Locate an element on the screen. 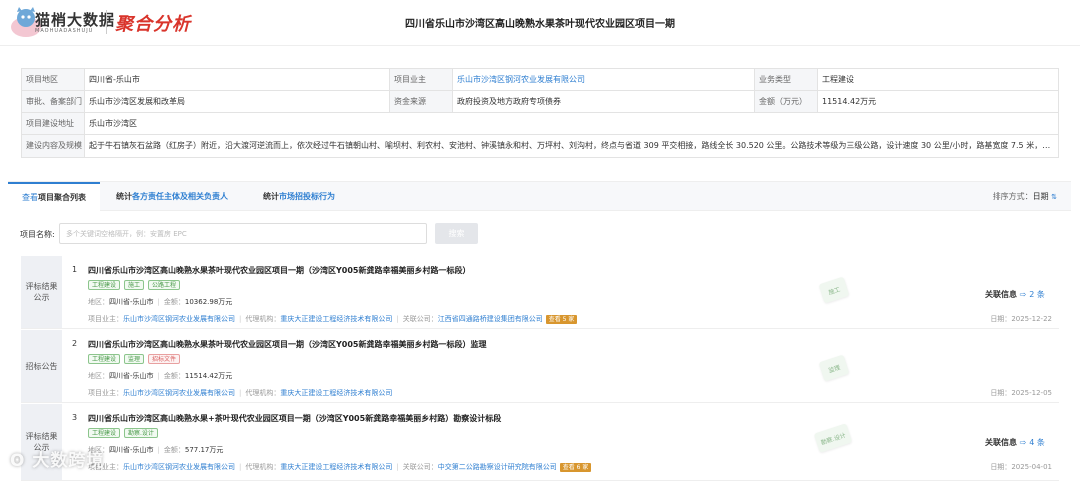  row-meta: 地区：四川省-乐山市 | 金额：577.17万元 is located at coordinates (156, 450).